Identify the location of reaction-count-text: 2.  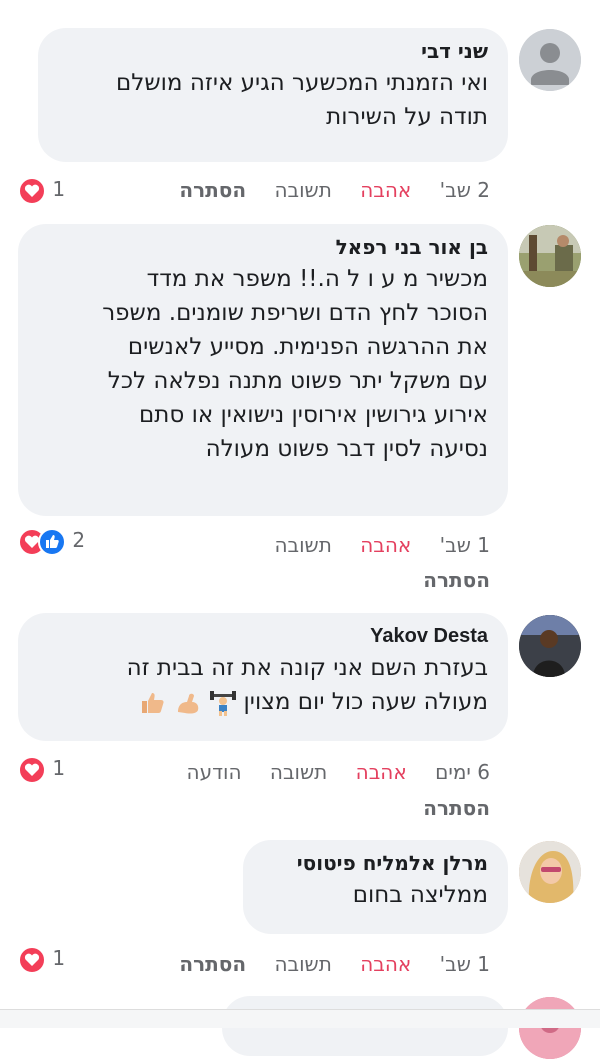
(79, 540).